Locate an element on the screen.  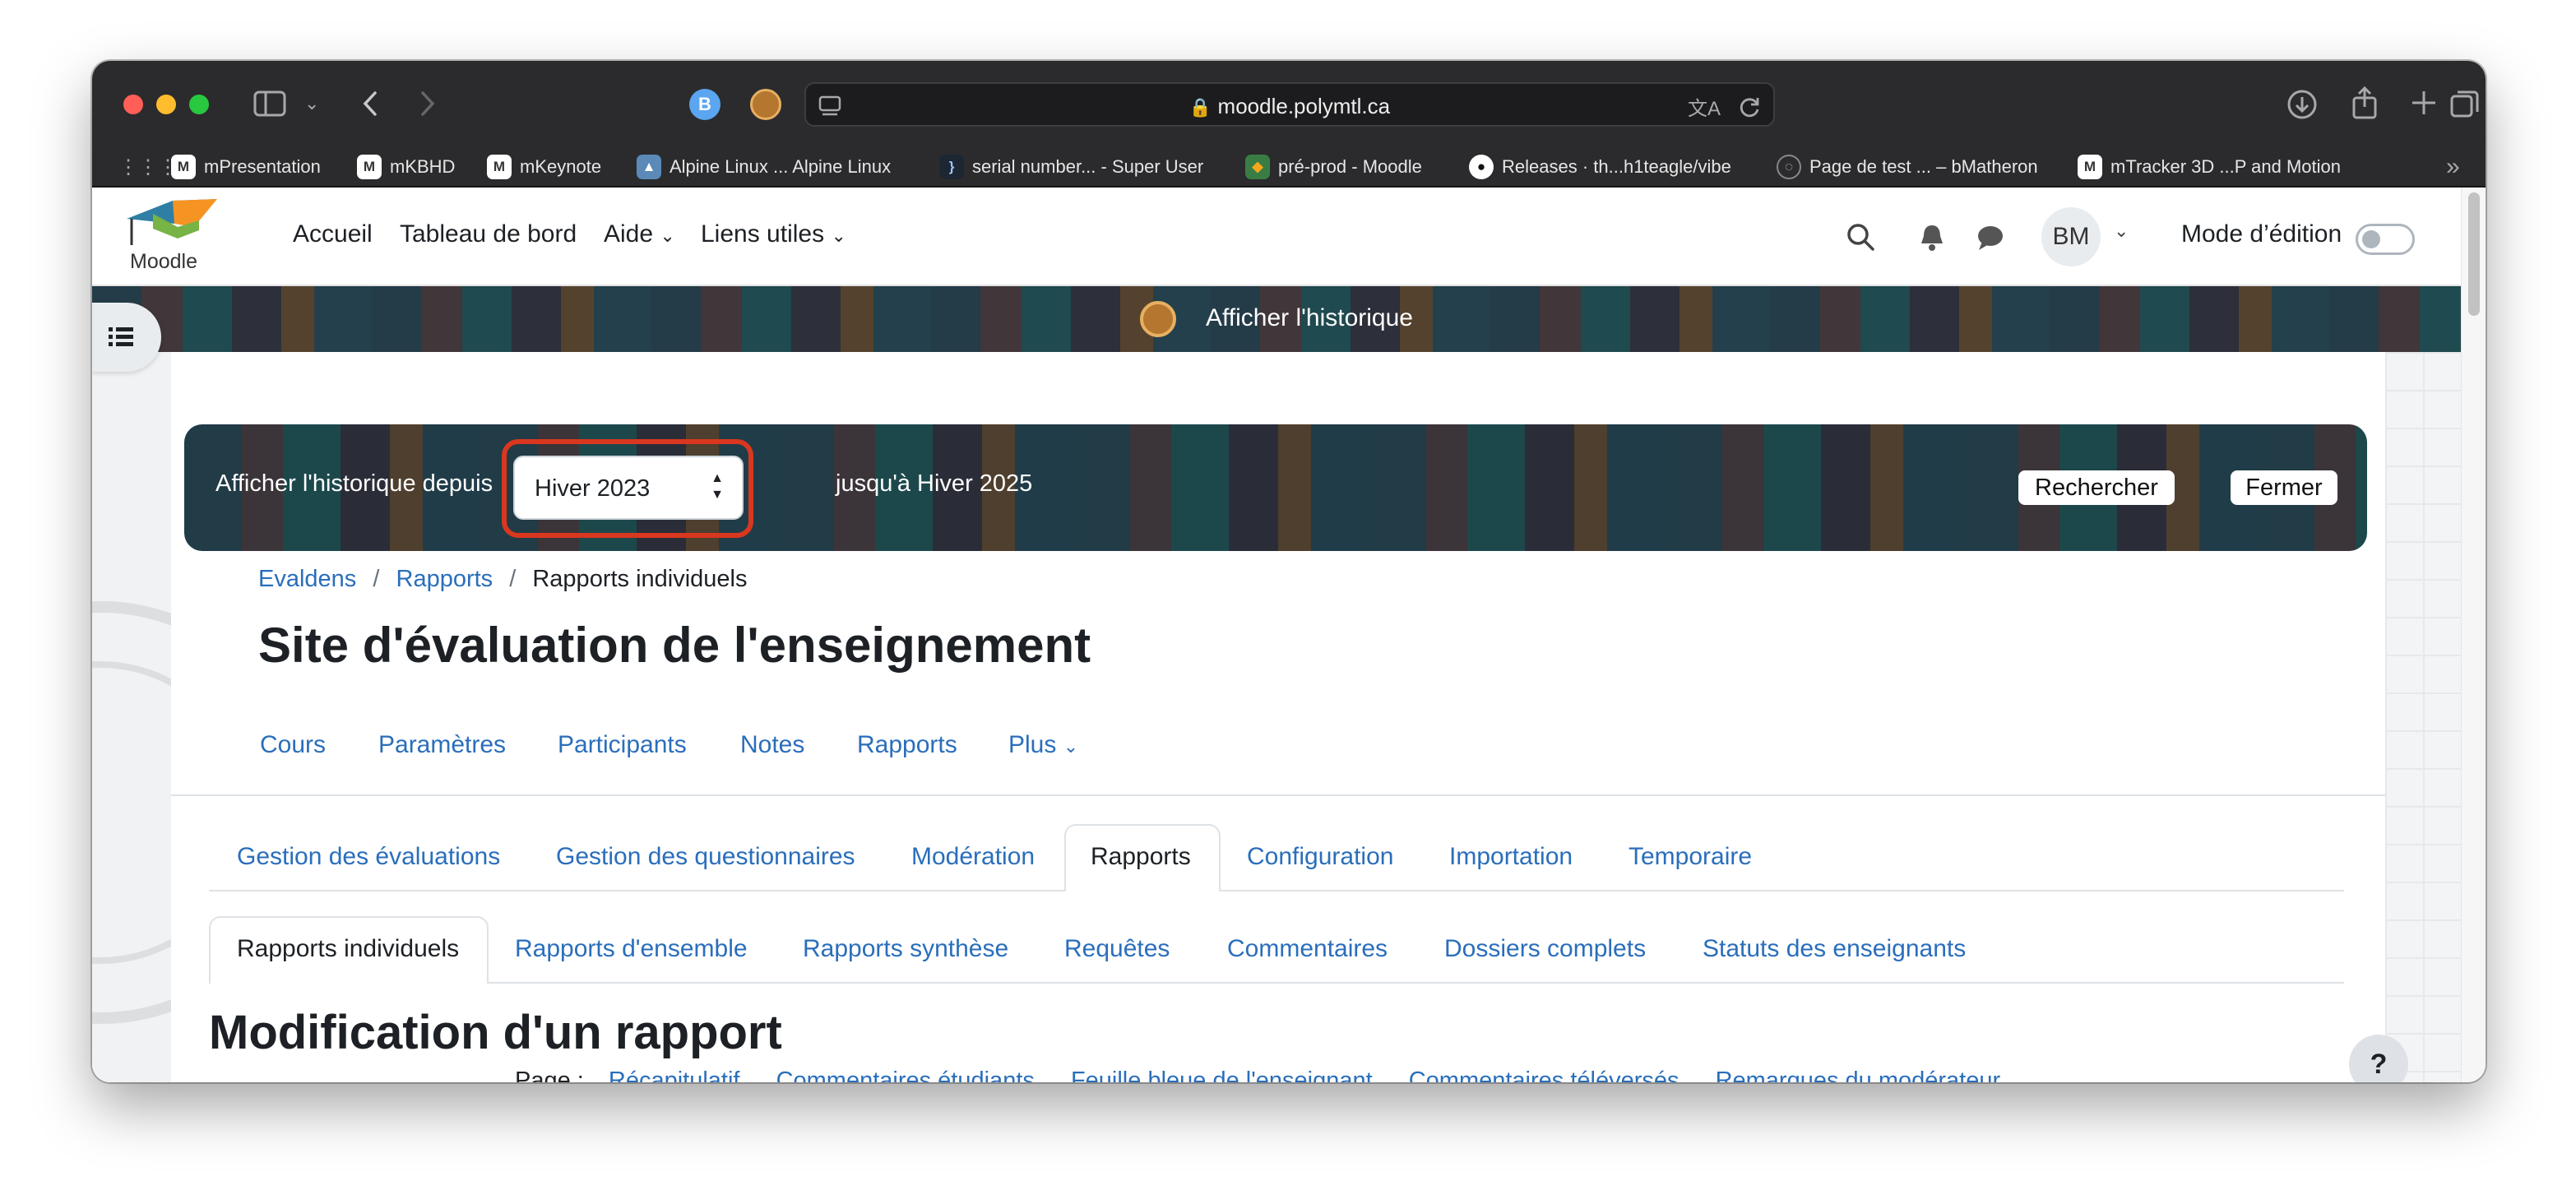
tab-moderation: Modération is located at coordinates (973, 856).